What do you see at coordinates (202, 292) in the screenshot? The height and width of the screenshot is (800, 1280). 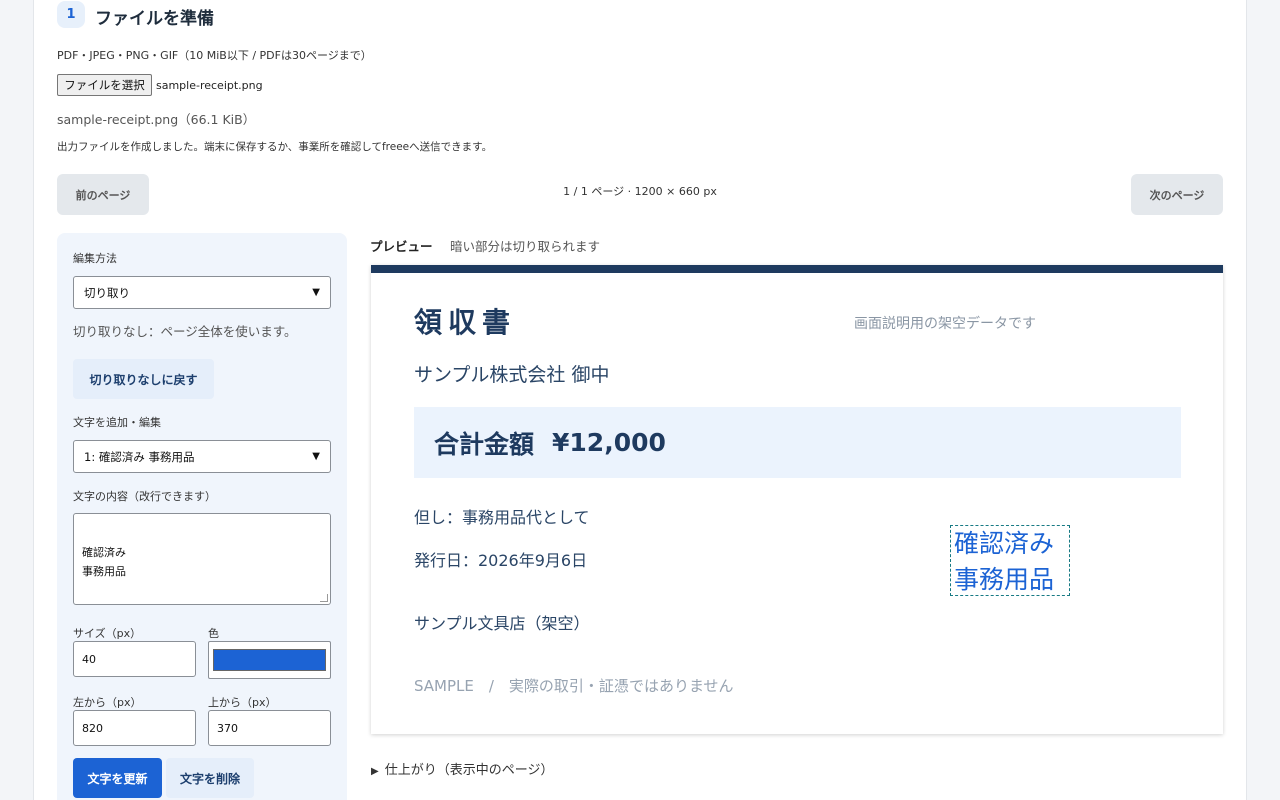 I see `edit-method-select: 切り取り ▼` at bounding box center [202, 292].